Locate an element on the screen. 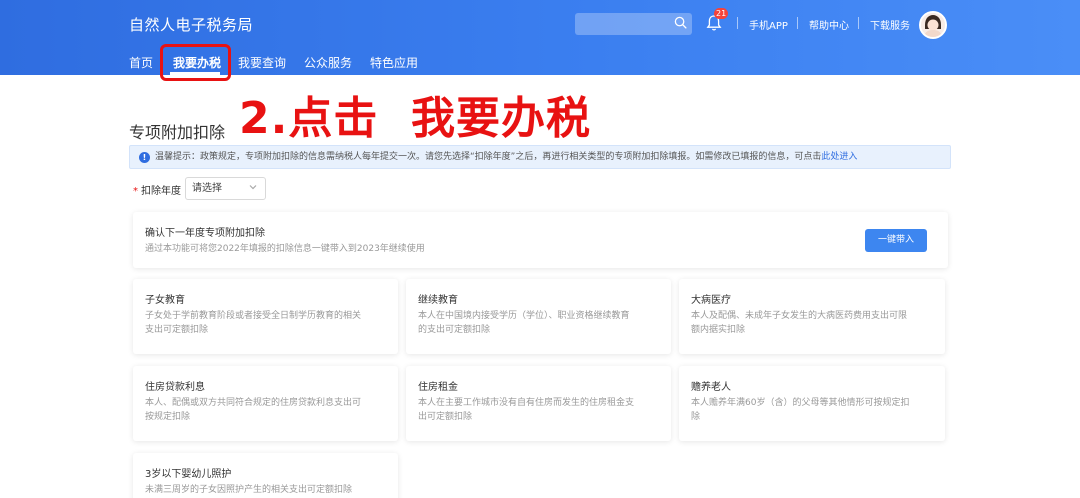 Image resolution: width=1080 pixels, height=498 pixels. category-card-housing-loan-interest: 住房贷款利息 本人、配偶或双方共同符合规定的住房贷款利息支出可 按规定扣除 is located at coordinates (265, 403).